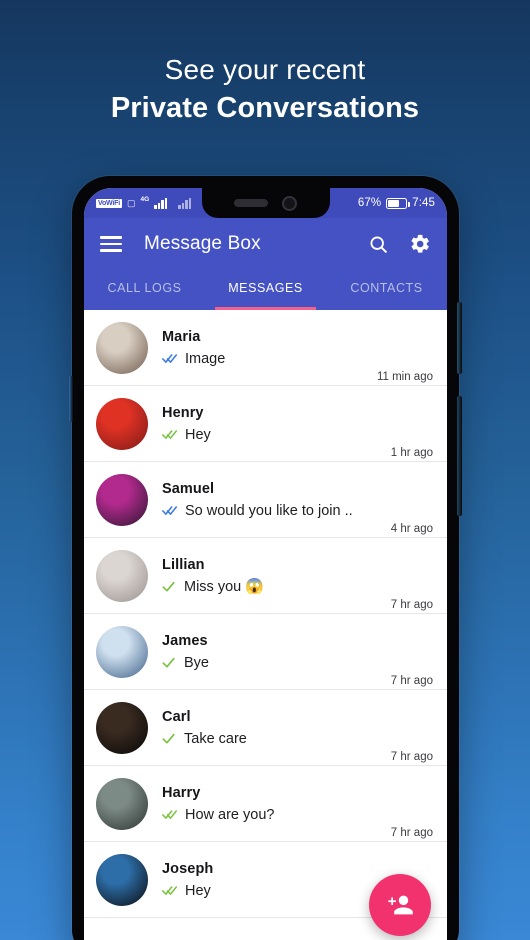 Image resolution: width=530 pixels, height=940 pixels. I want to click on headline-line-1: See your recent, so click(265, 69).